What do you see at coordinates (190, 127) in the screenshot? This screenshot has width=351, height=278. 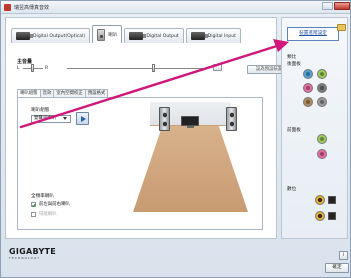 I see `tv-stand` at bounding box center [190, 127].